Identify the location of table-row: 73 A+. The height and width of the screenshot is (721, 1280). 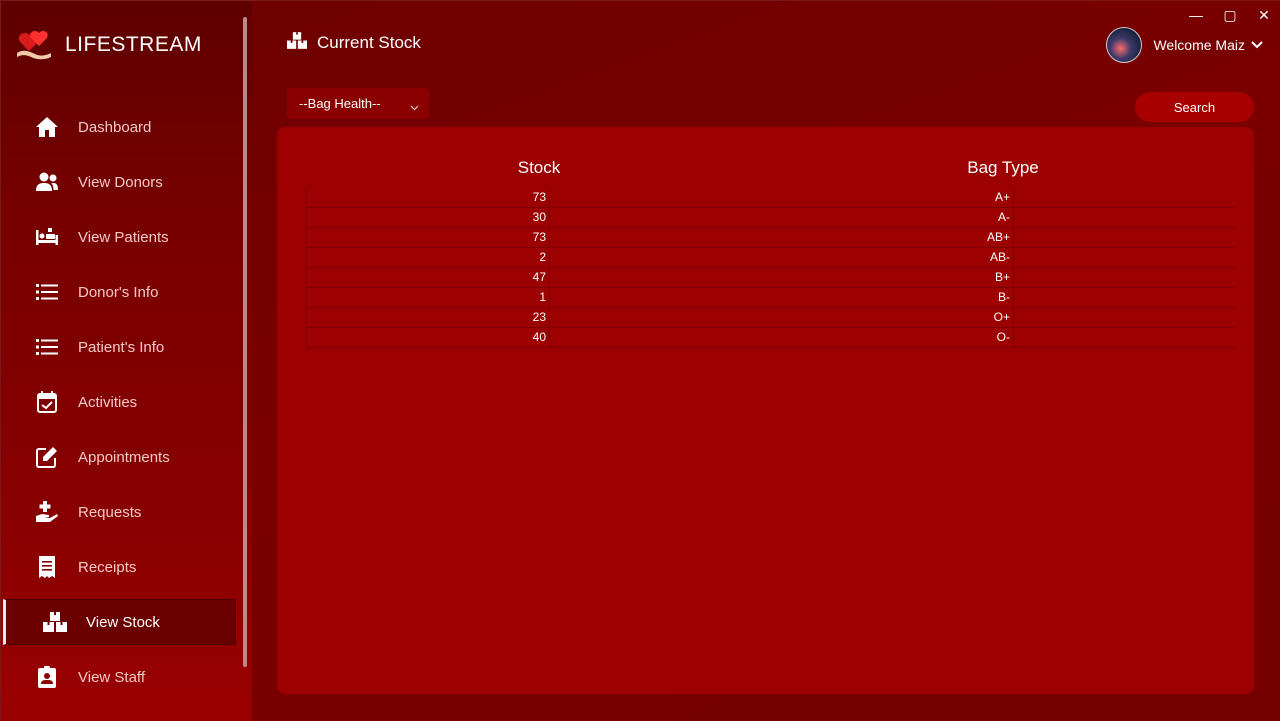
(770, 198).